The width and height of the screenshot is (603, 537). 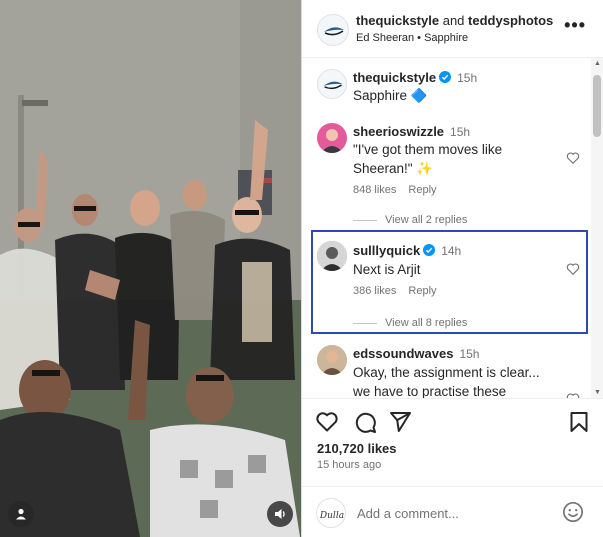 I want to click on save-bookmark-icon, so click(x=579, y=422).